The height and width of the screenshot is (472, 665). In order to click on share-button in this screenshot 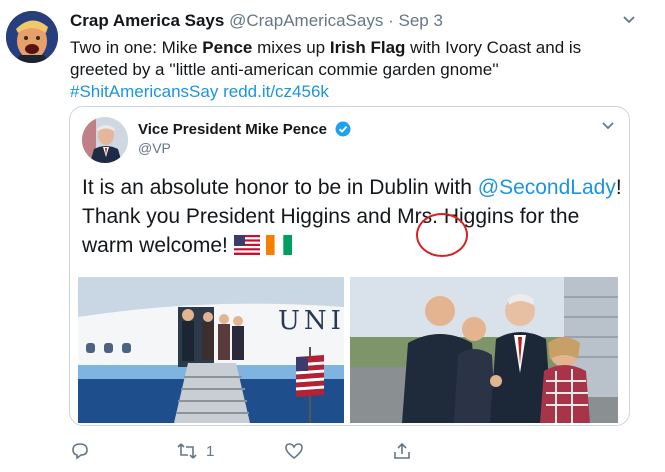, I will do `click(402, 451)`.